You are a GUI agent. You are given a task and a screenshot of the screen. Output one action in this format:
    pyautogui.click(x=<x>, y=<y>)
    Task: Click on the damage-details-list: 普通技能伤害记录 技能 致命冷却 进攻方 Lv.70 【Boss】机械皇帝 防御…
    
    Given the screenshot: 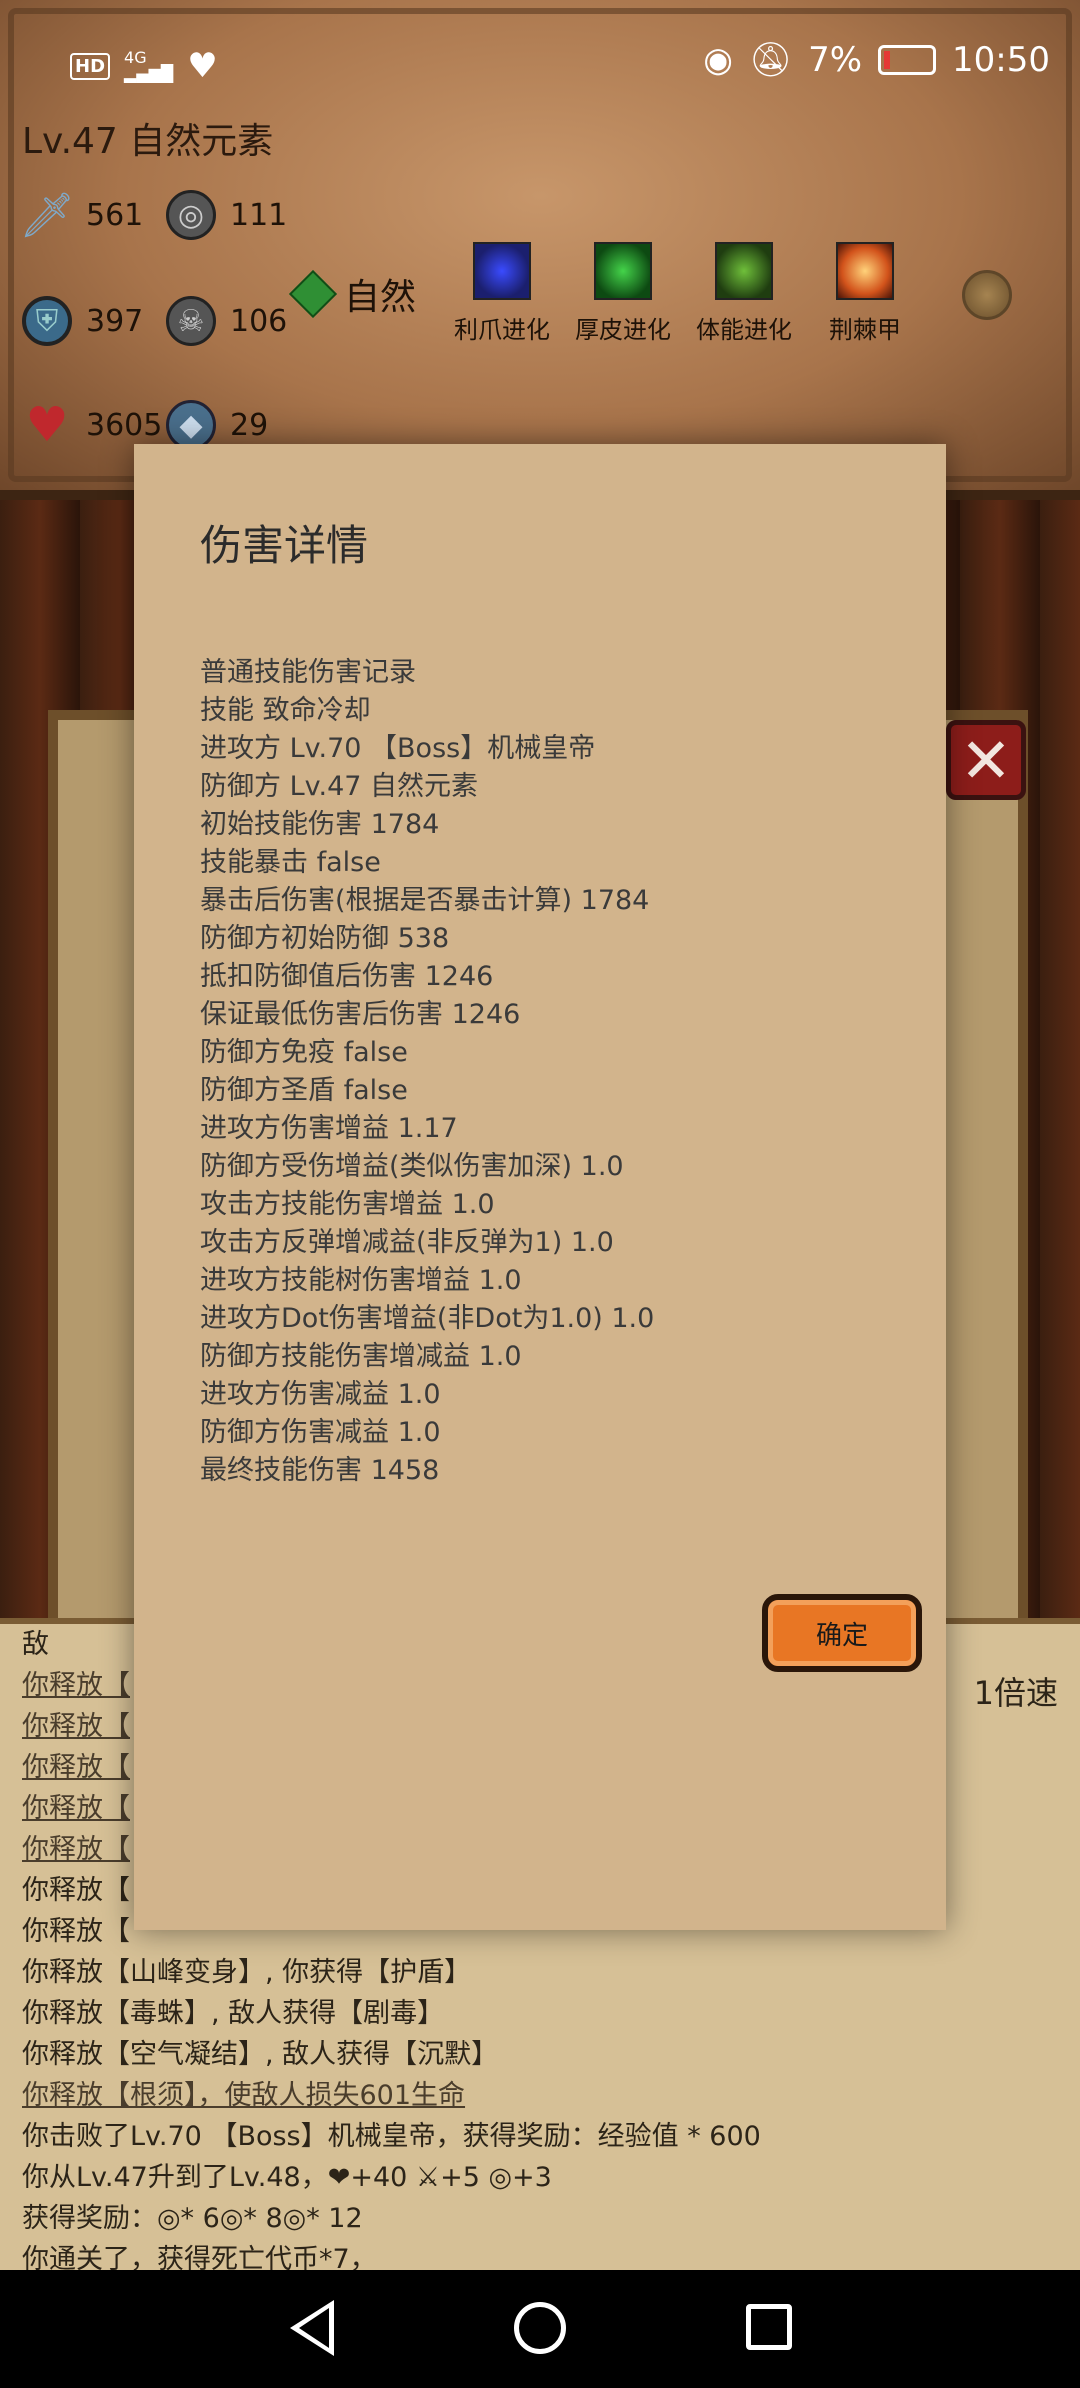 What is the action you would take?
    pyautogui.click(x=427, y=1072)
    